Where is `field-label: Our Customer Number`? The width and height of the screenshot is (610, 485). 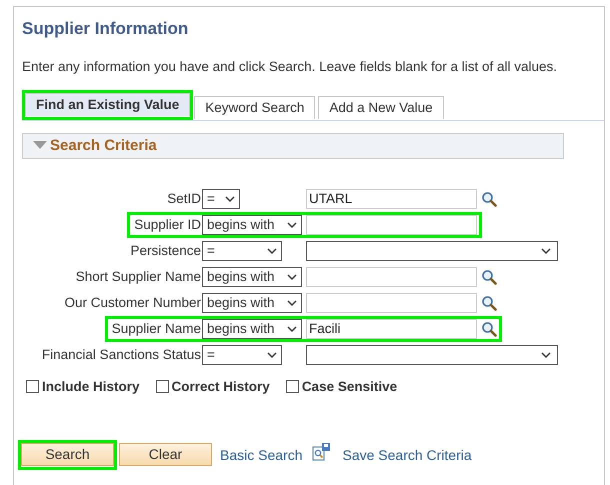
field-label: Our Customer Number is located at coordinates (133, 303).